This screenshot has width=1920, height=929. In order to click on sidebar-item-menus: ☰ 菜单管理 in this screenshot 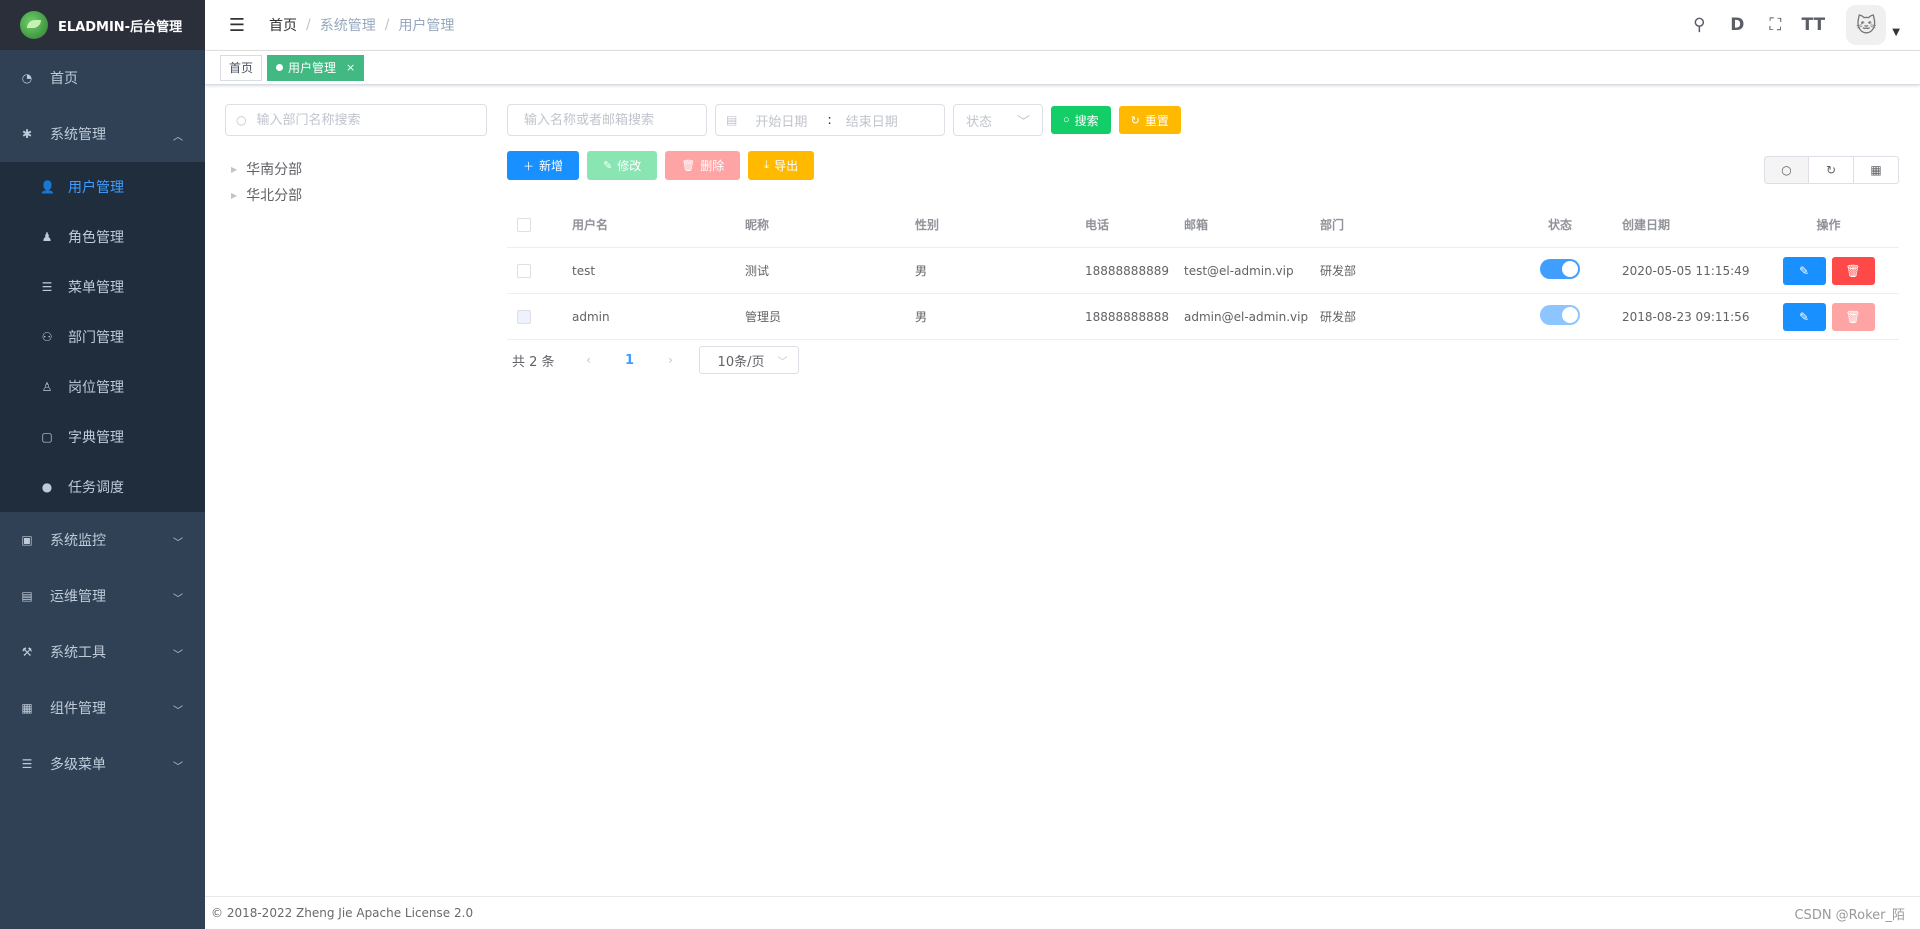, I will do `click(102, 287)`.